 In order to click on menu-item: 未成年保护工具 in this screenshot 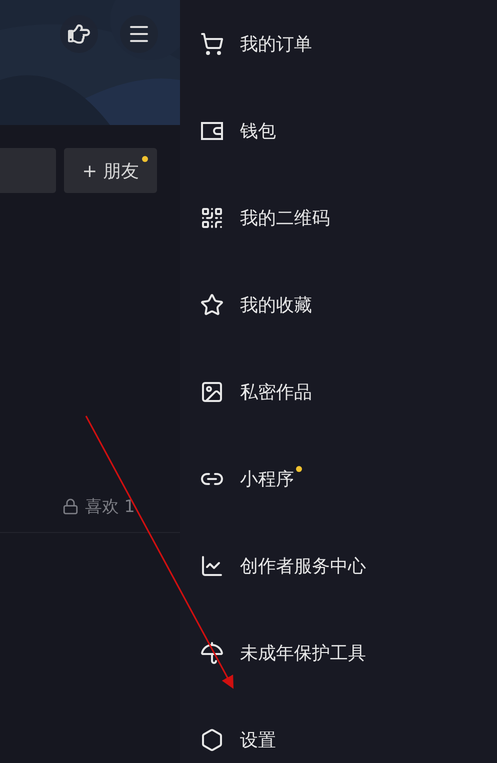, I will do `click(303, 652)`.